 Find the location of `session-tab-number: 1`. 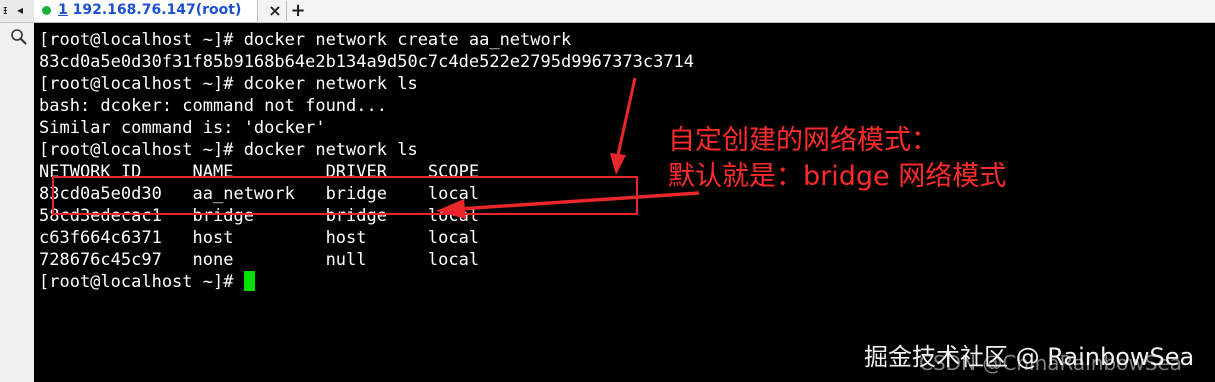

session-tab-number: 1 is located at coordinates (63, 10).